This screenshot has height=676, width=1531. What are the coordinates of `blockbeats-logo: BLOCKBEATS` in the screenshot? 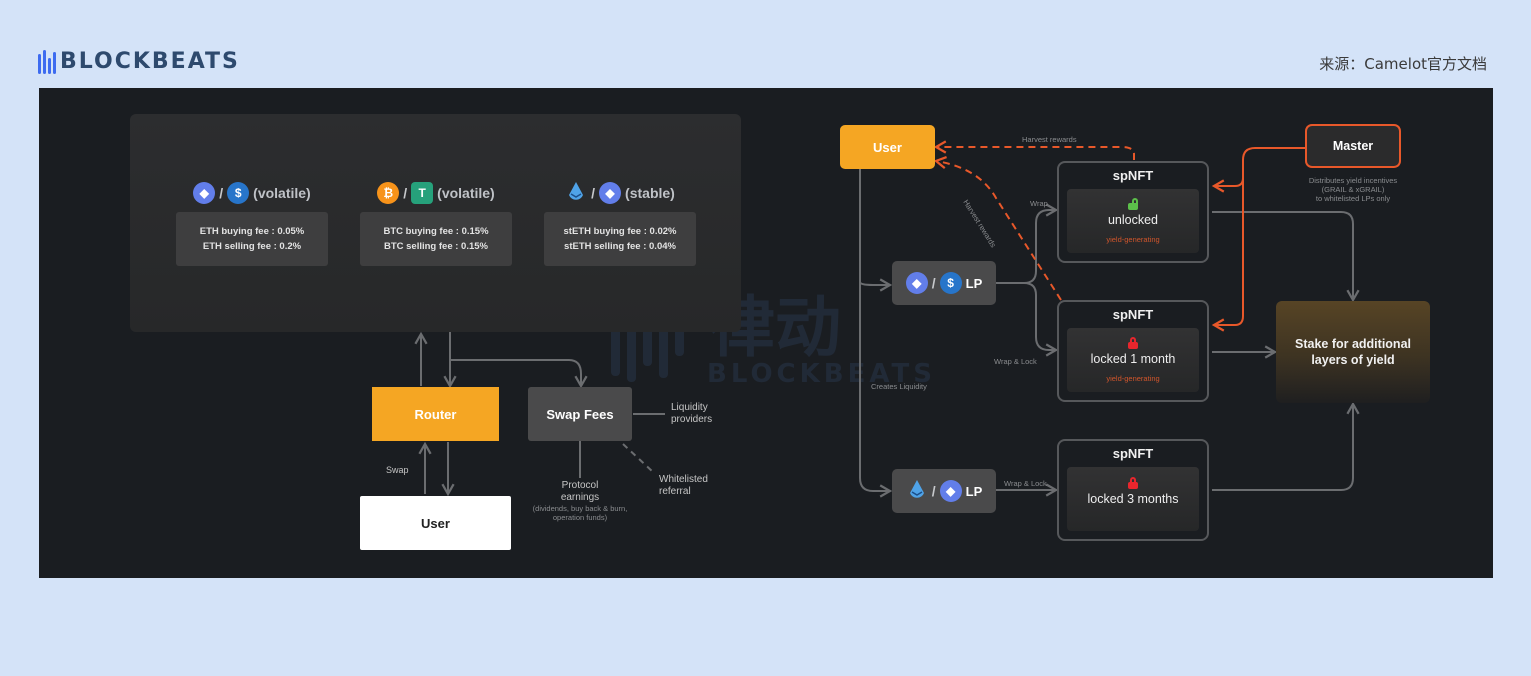 It's located at (139, 61).